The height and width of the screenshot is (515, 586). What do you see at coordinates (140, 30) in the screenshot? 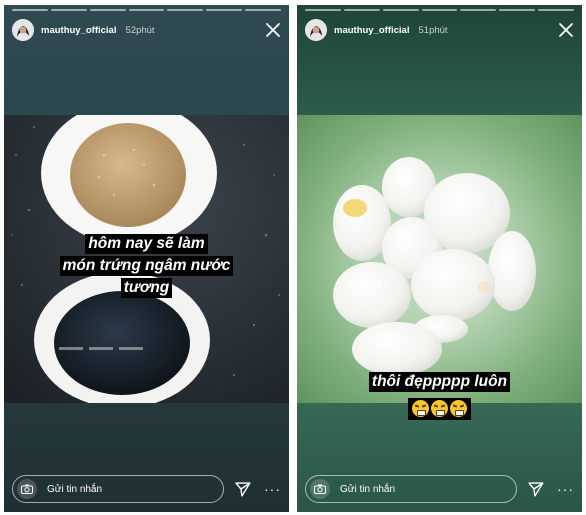
I see `timestamp: 52phút` at bounding box center [140, 30].